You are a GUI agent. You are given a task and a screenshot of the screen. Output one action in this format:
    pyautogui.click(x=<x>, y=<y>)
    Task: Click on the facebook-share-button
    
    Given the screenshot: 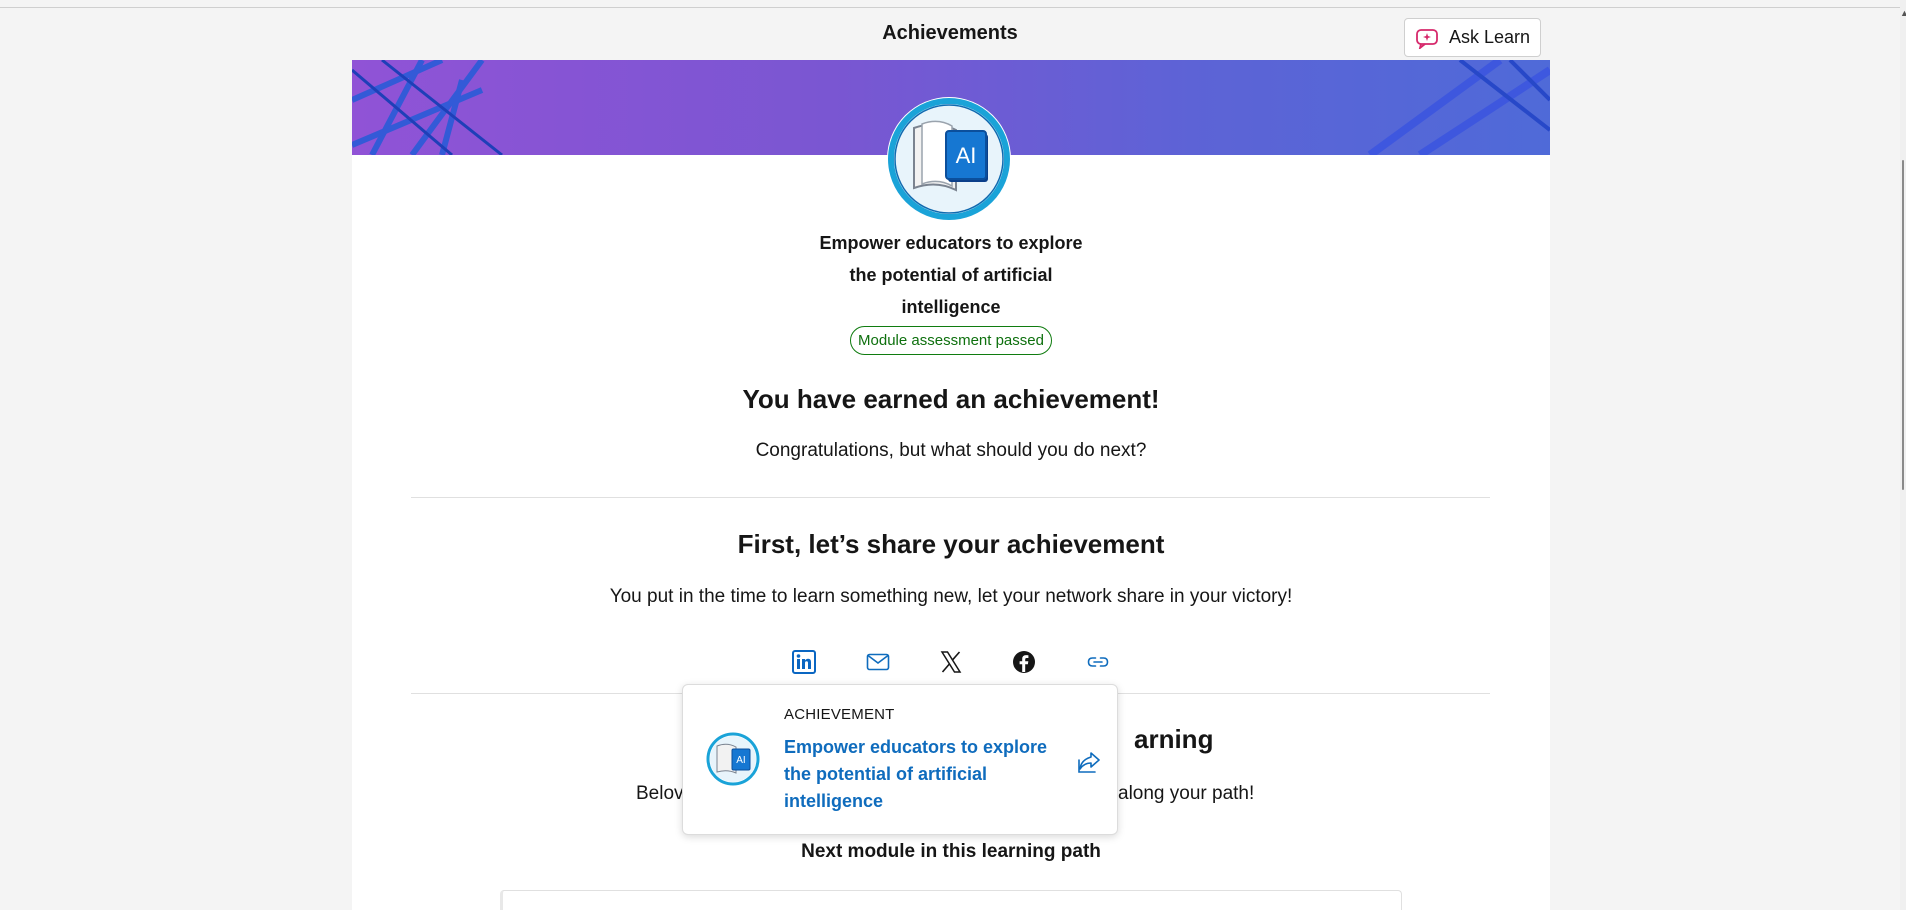 What is the action you would take?
    pyautogui.click(x=1024, y=662)
    